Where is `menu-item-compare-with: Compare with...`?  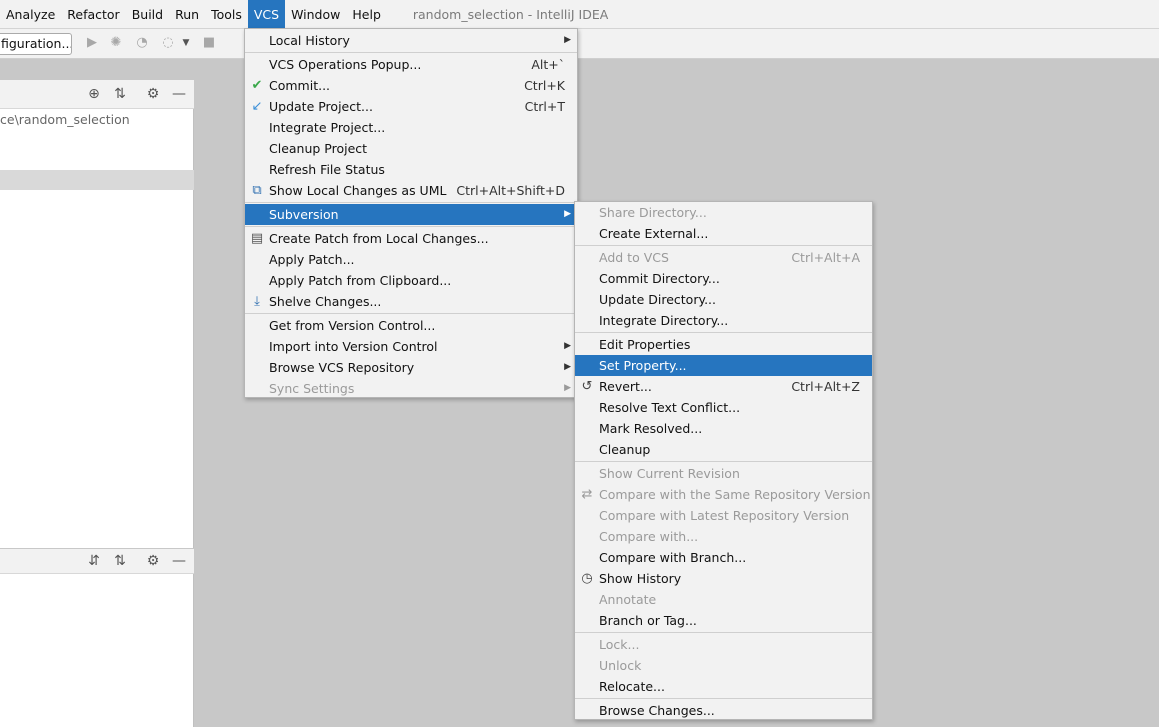 menu-item-compare-with: Compare with... is located at coordinates (723, 536).